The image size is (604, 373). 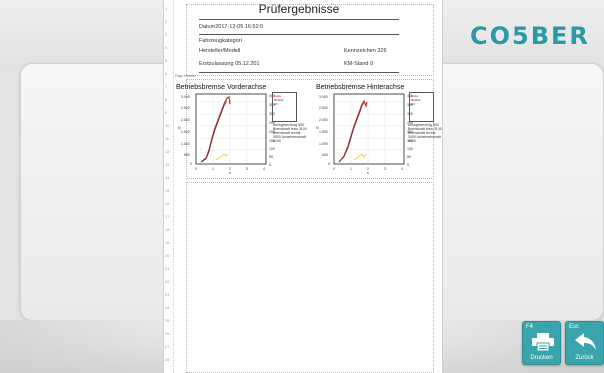 What do you see at coordinates (167, 242) in the screenshot?
I see `ruler-number: 19` at bounding box center [167, 242].